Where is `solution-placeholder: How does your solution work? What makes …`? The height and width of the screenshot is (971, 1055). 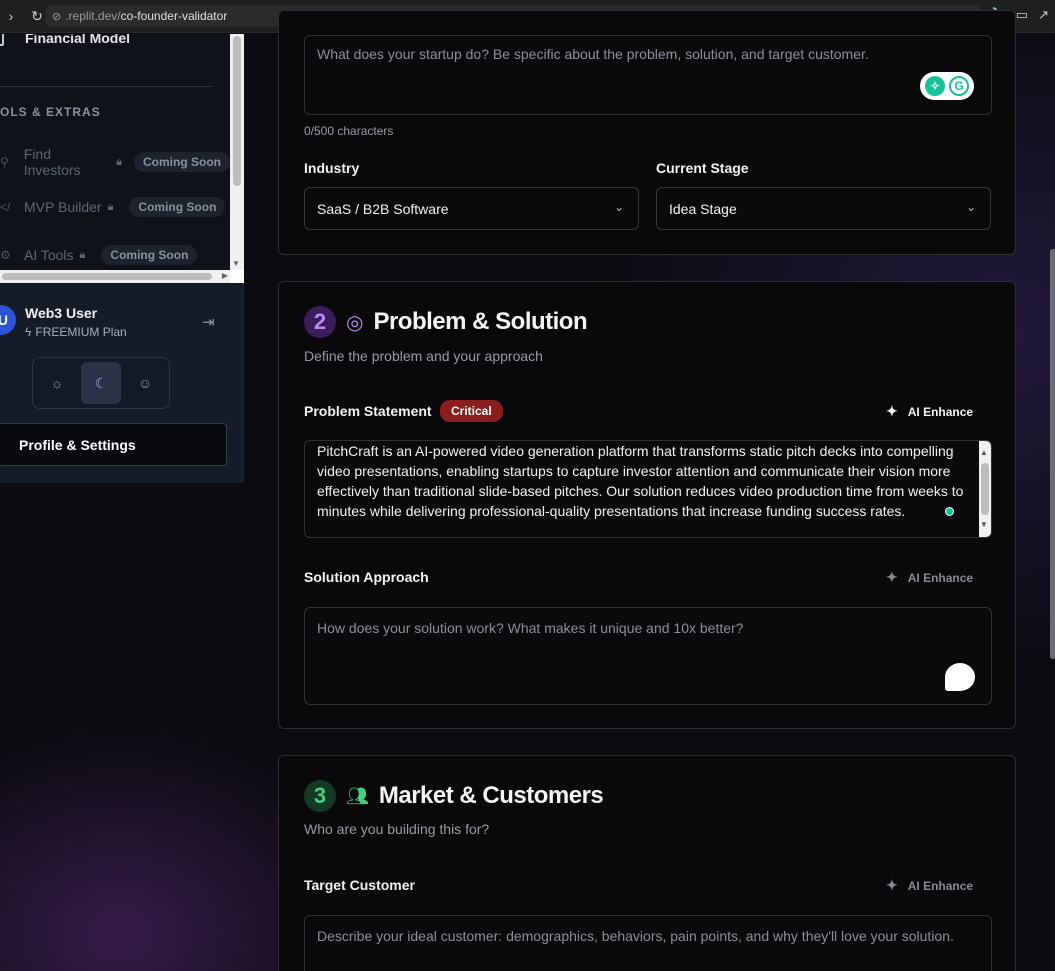 solution-placeholder: How does your solution work? What makes … is located at coordinates (530, 628).